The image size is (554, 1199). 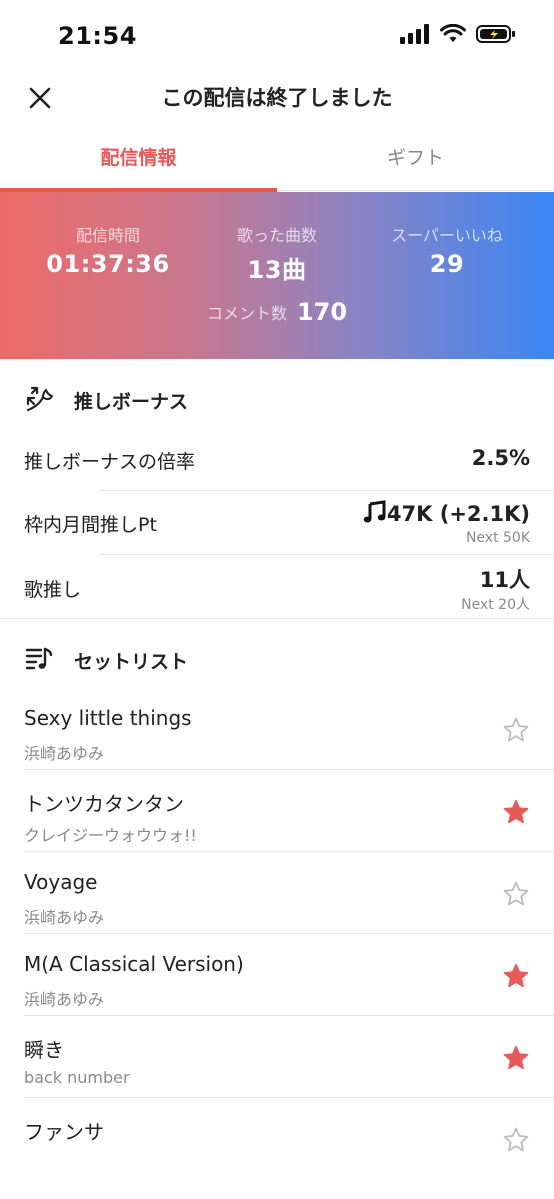 What do you see at coordinates (447, 235) in the screenshot?
I see `stat-super-likes-label: スーパーいいね` at bounding box center [447, 235].